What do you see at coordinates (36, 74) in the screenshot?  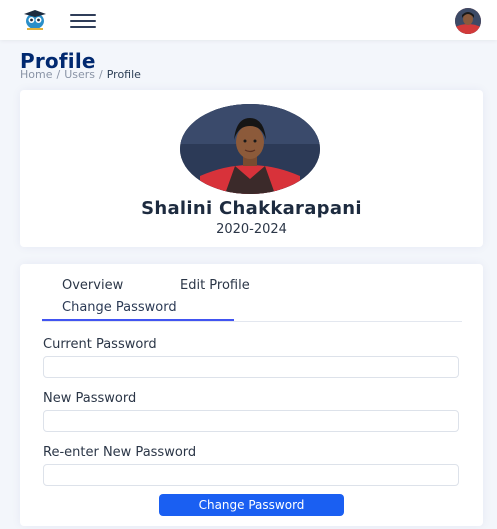 I see `breadcrumb-home-link: Home` at bounding box center [36, 74].